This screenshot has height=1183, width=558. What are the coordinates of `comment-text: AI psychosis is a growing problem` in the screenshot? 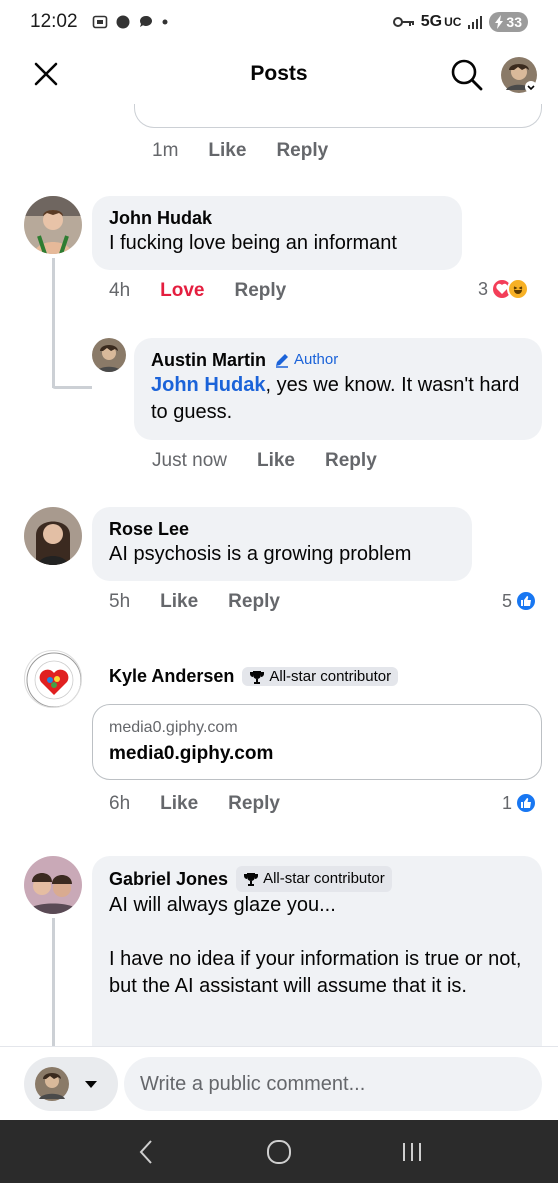 It's located at (260, 554).